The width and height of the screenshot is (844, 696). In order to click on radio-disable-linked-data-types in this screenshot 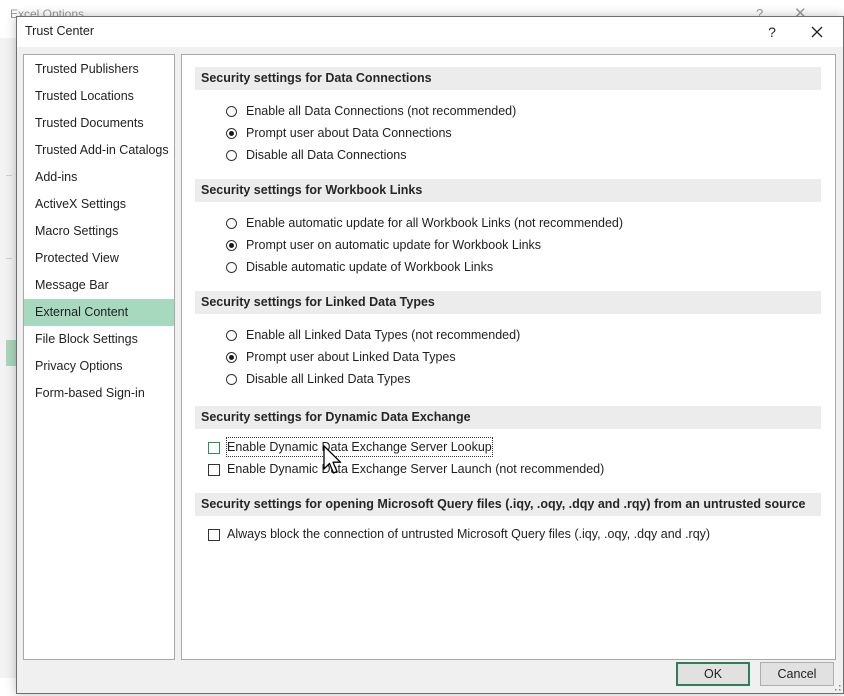, I will do `click(231, 379)`.